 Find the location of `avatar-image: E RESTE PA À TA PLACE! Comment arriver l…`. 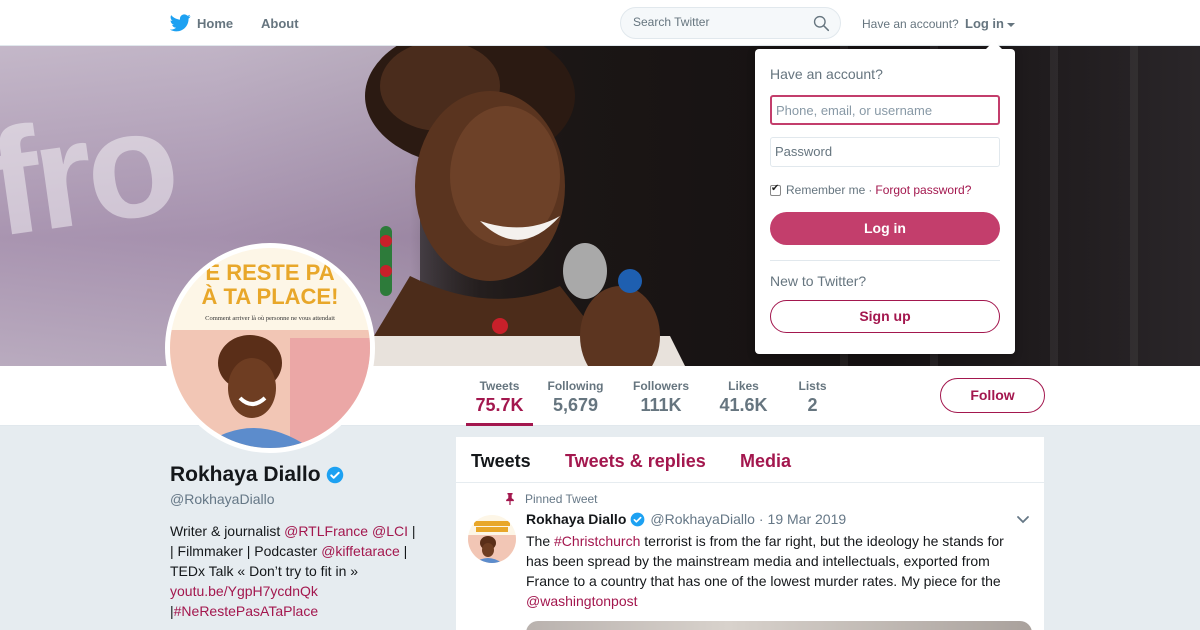

avatar-image: E RESTE PA À TA PLACE! Comment arriver l… is located at coordinates (270, 348).